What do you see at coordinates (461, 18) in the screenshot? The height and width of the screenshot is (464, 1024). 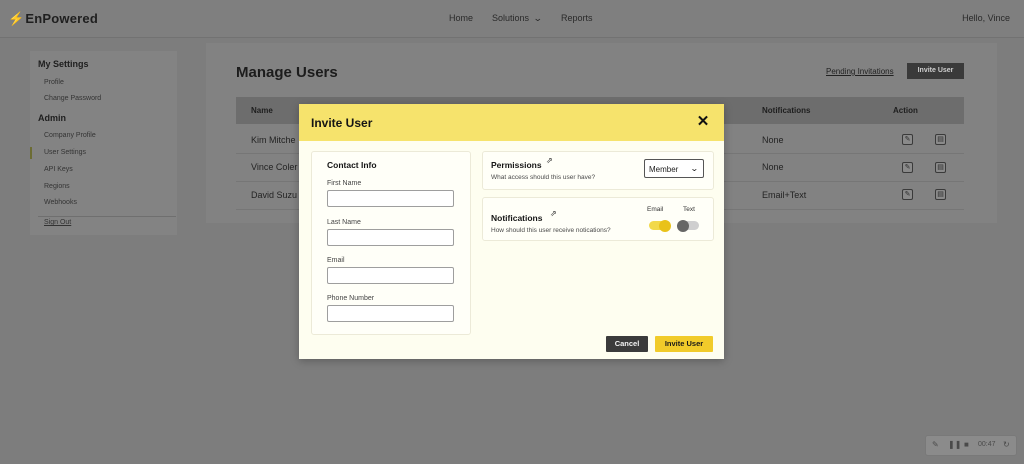 I see `nav-home: Home` at bounding box center [461, 18].